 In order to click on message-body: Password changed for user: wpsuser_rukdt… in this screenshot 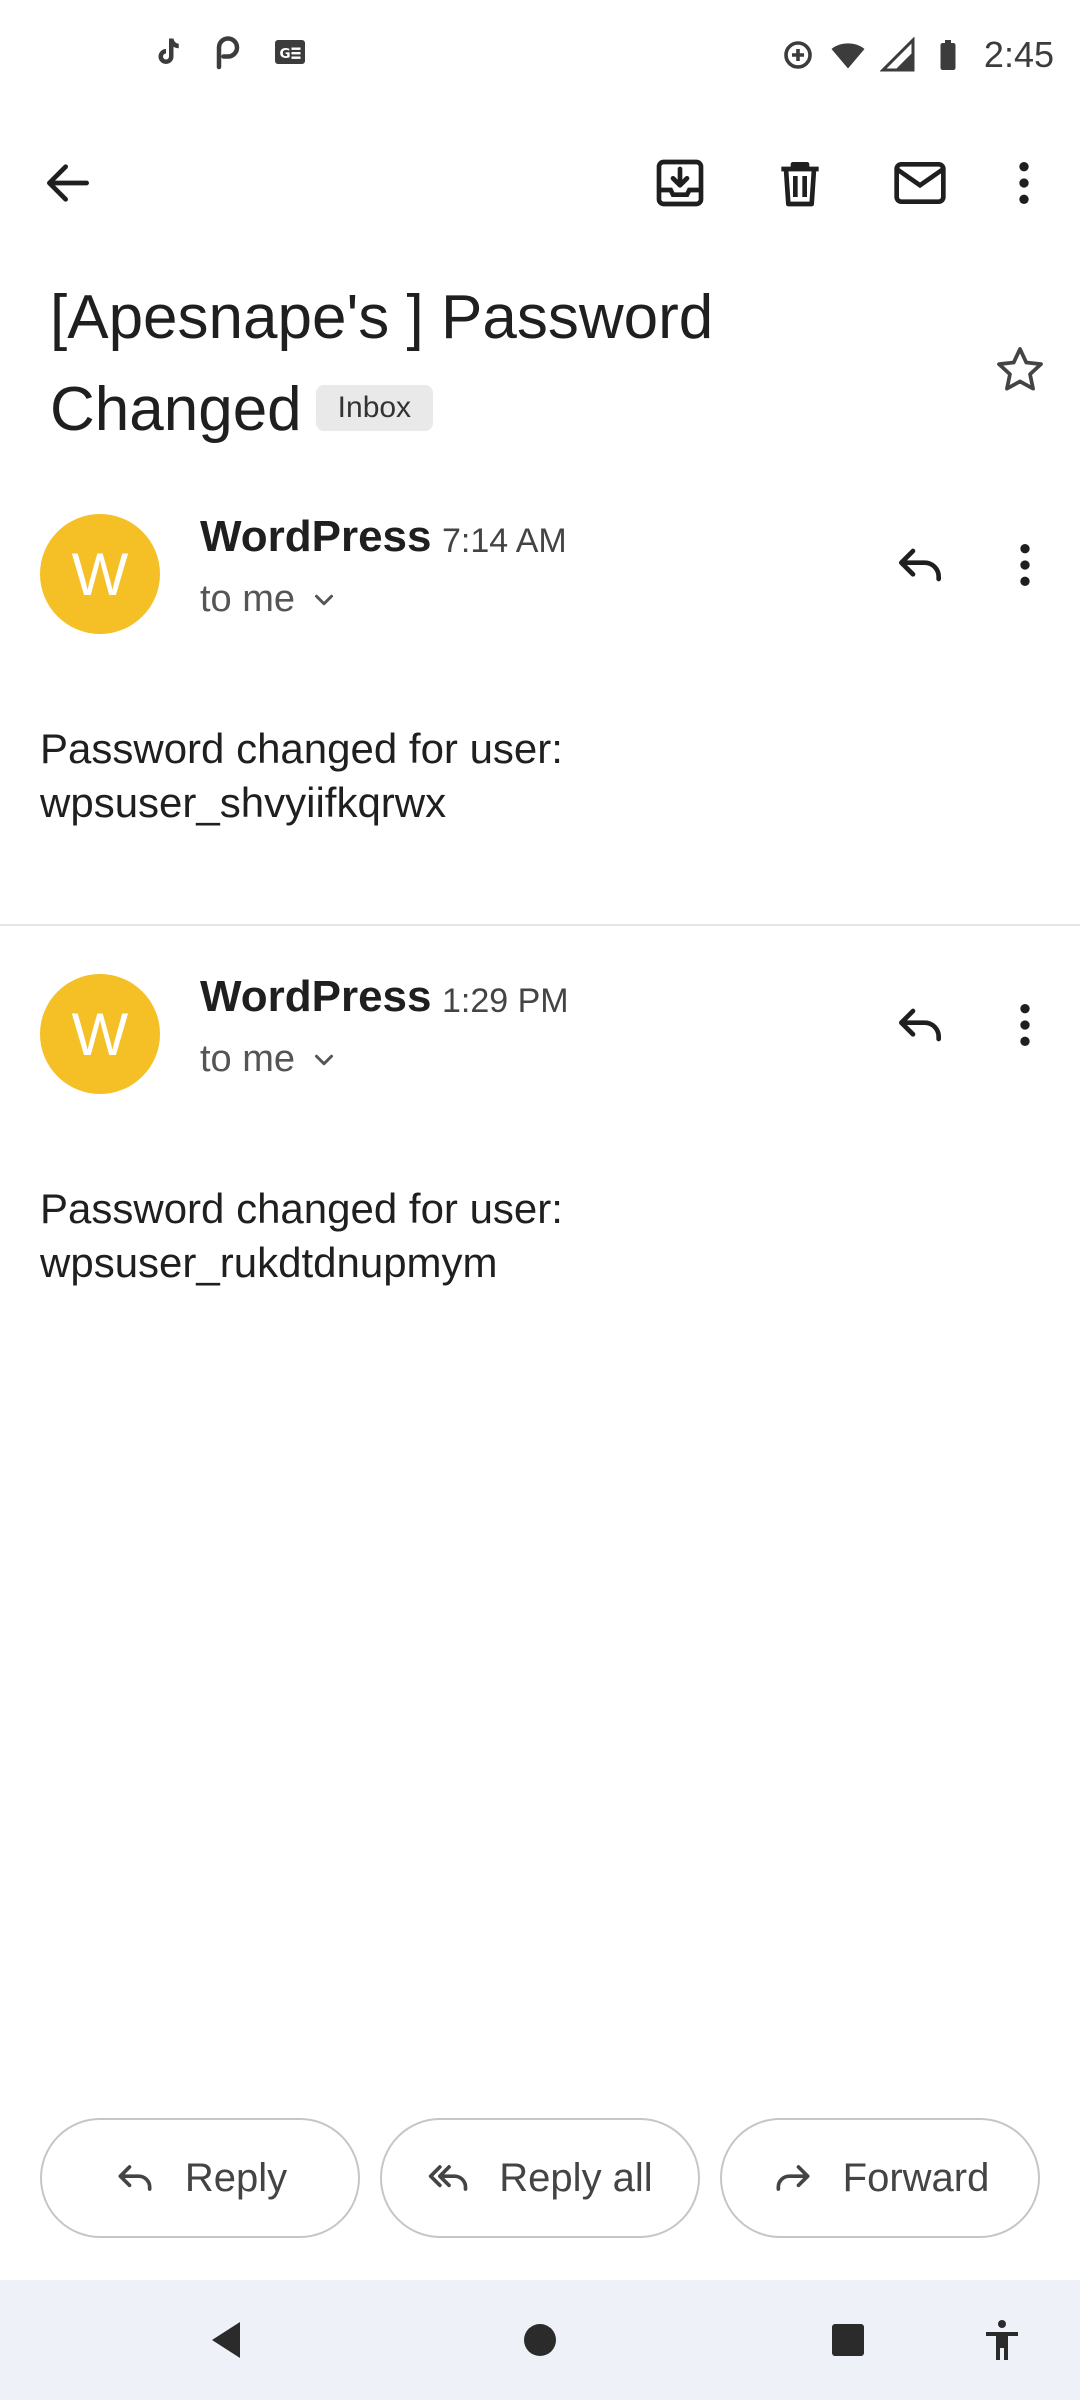, I will do `click(540, 1236)`.